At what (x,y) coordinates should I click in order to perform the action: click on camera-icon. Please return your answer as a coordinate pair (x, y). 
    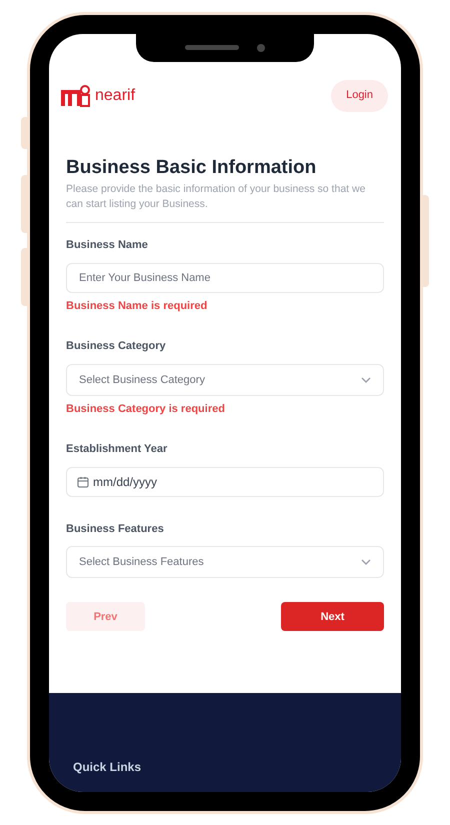
    Looking at the image, I should click on (261, 48).